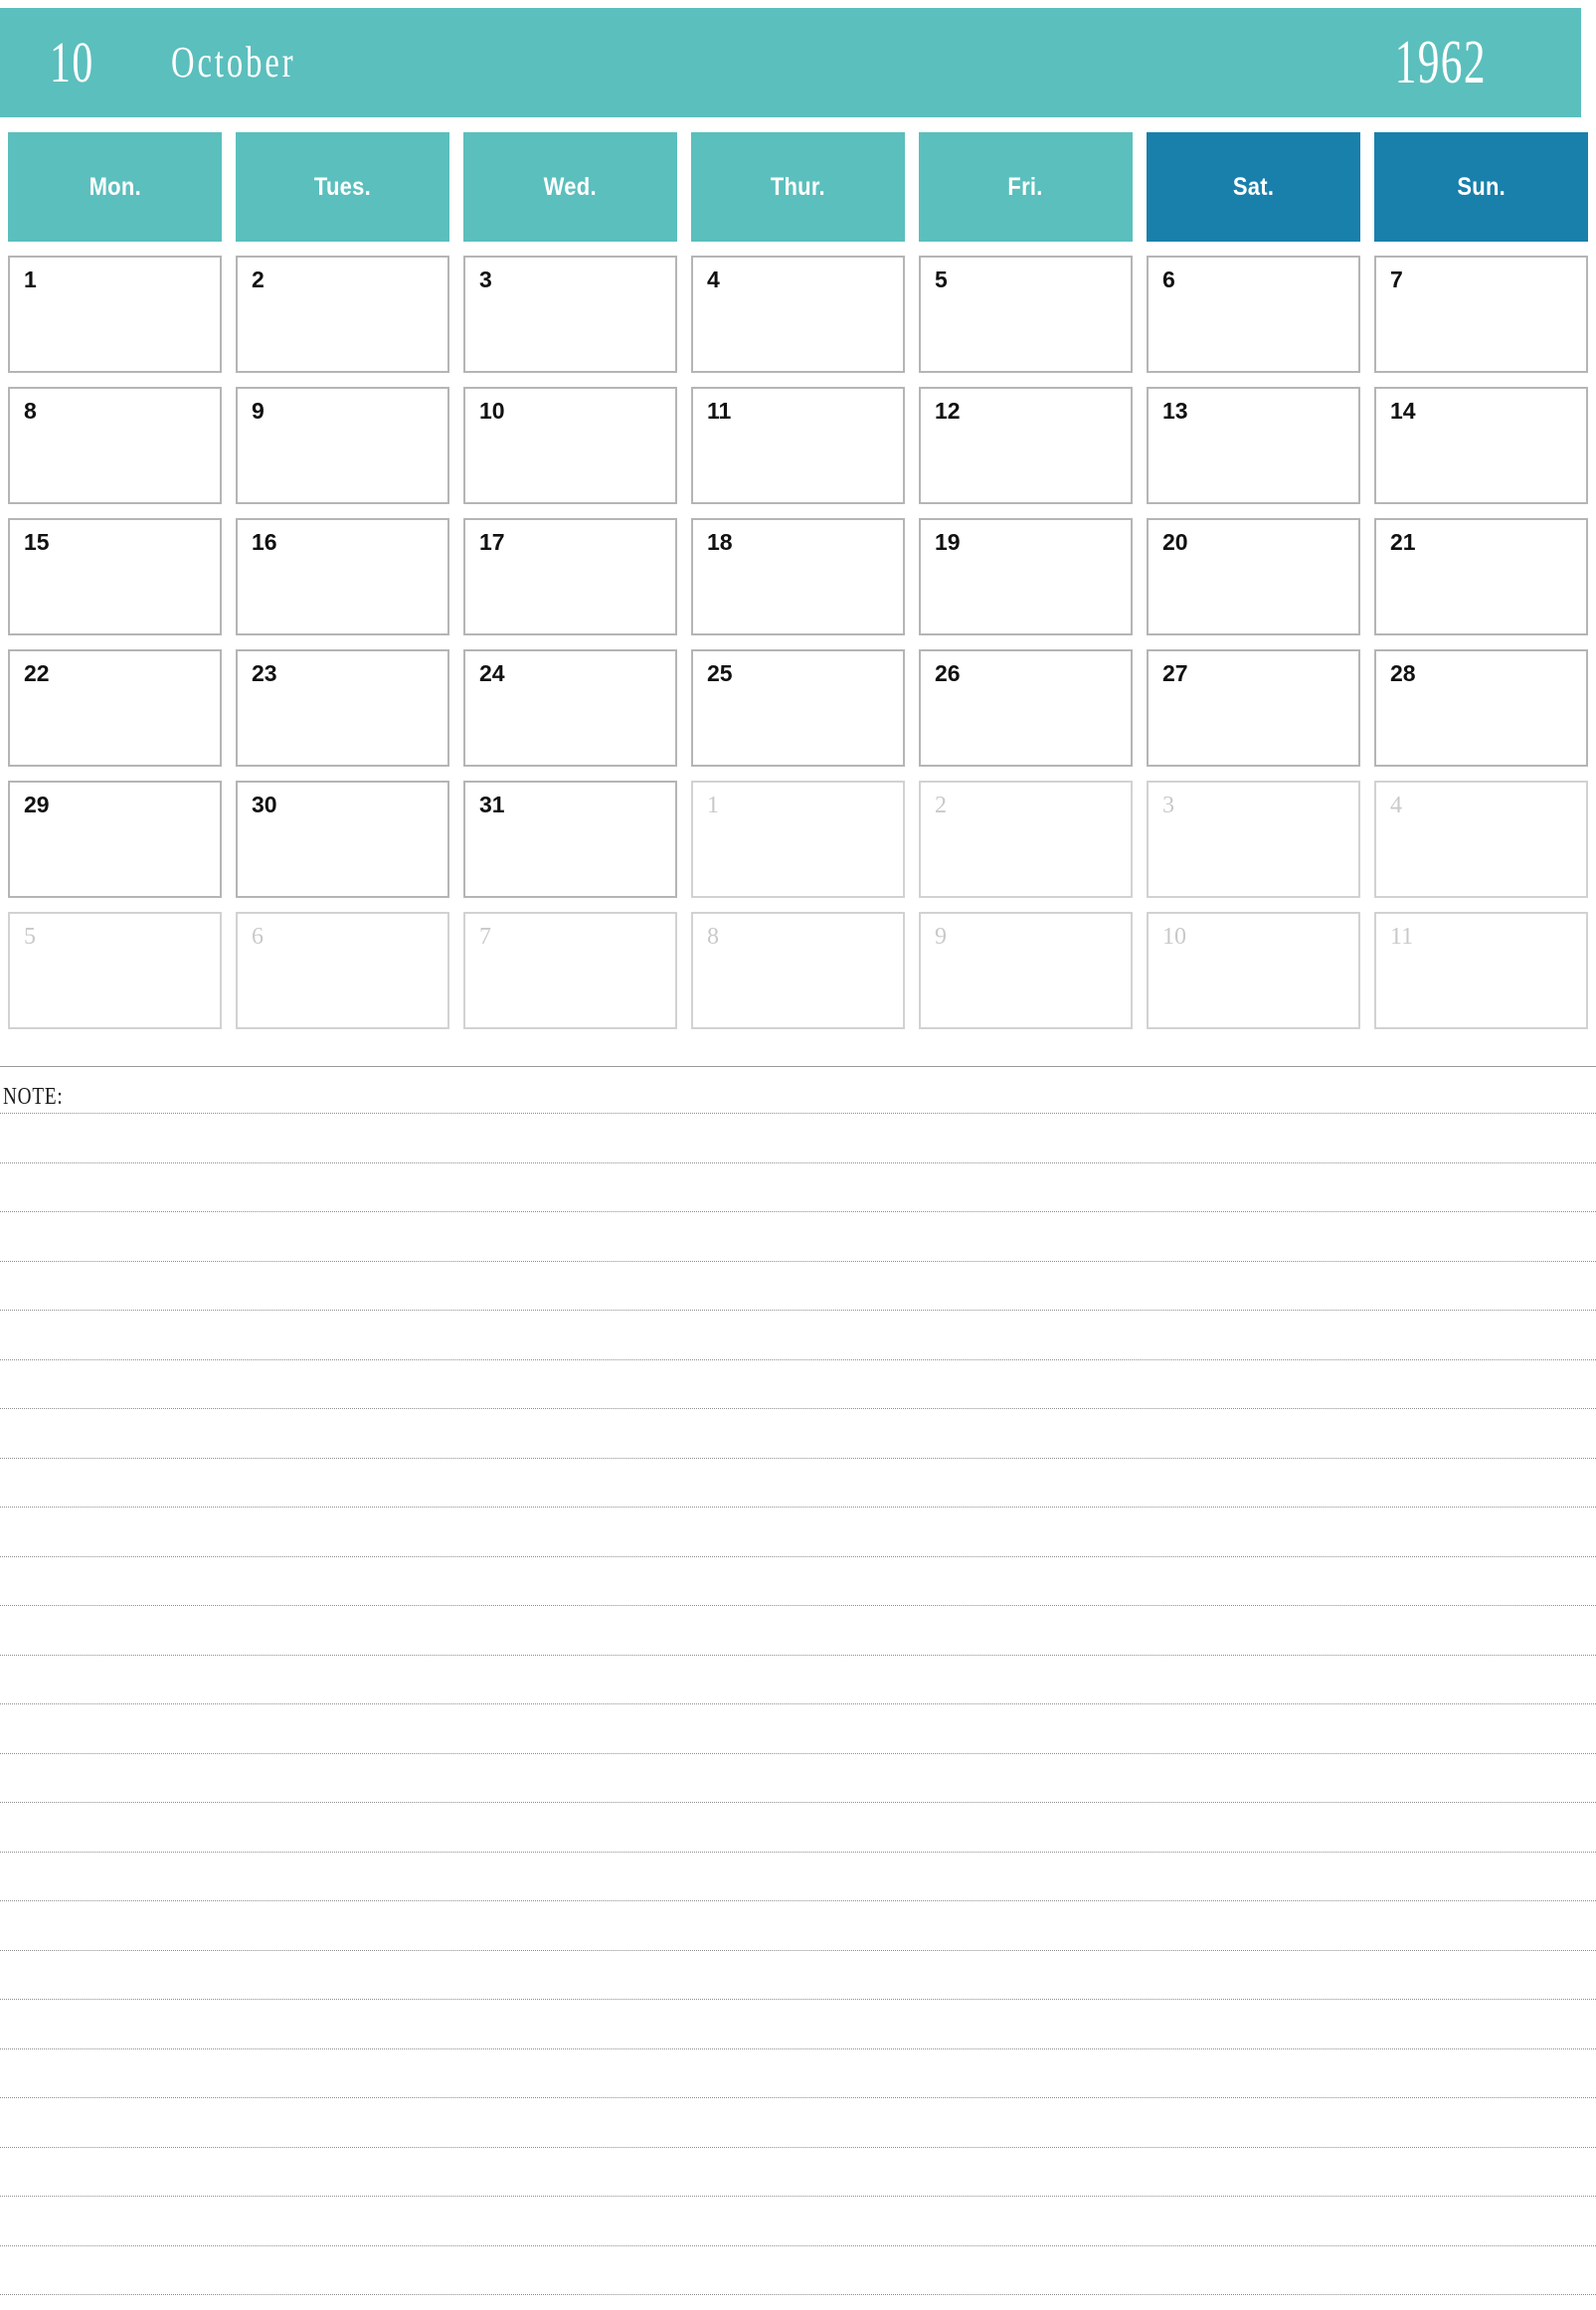  What do you see at coordinates (1254, 576) in the screenshot?
I see `day-cell: 20` at bounding box center [1254, 576].